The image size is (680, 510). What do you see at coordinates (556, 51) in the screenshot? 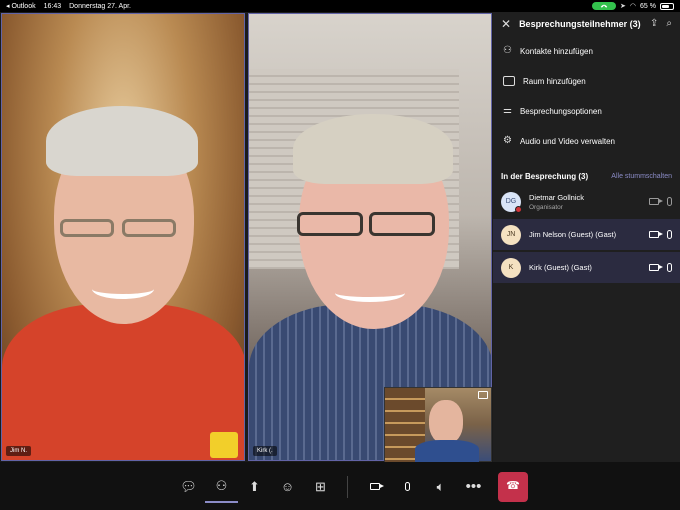
I see `add-contacts-label: Kontakte hinzufügen` at bounding box center [556, 51].